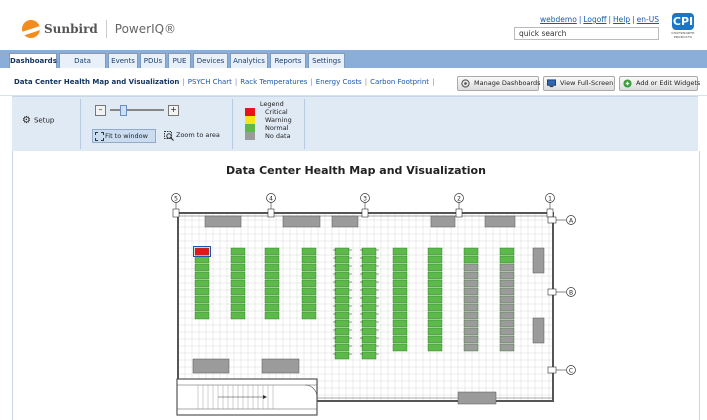  Describe the element at coordinates (99, 136) in the screenshot. I see `fit-window-icon` at that location.